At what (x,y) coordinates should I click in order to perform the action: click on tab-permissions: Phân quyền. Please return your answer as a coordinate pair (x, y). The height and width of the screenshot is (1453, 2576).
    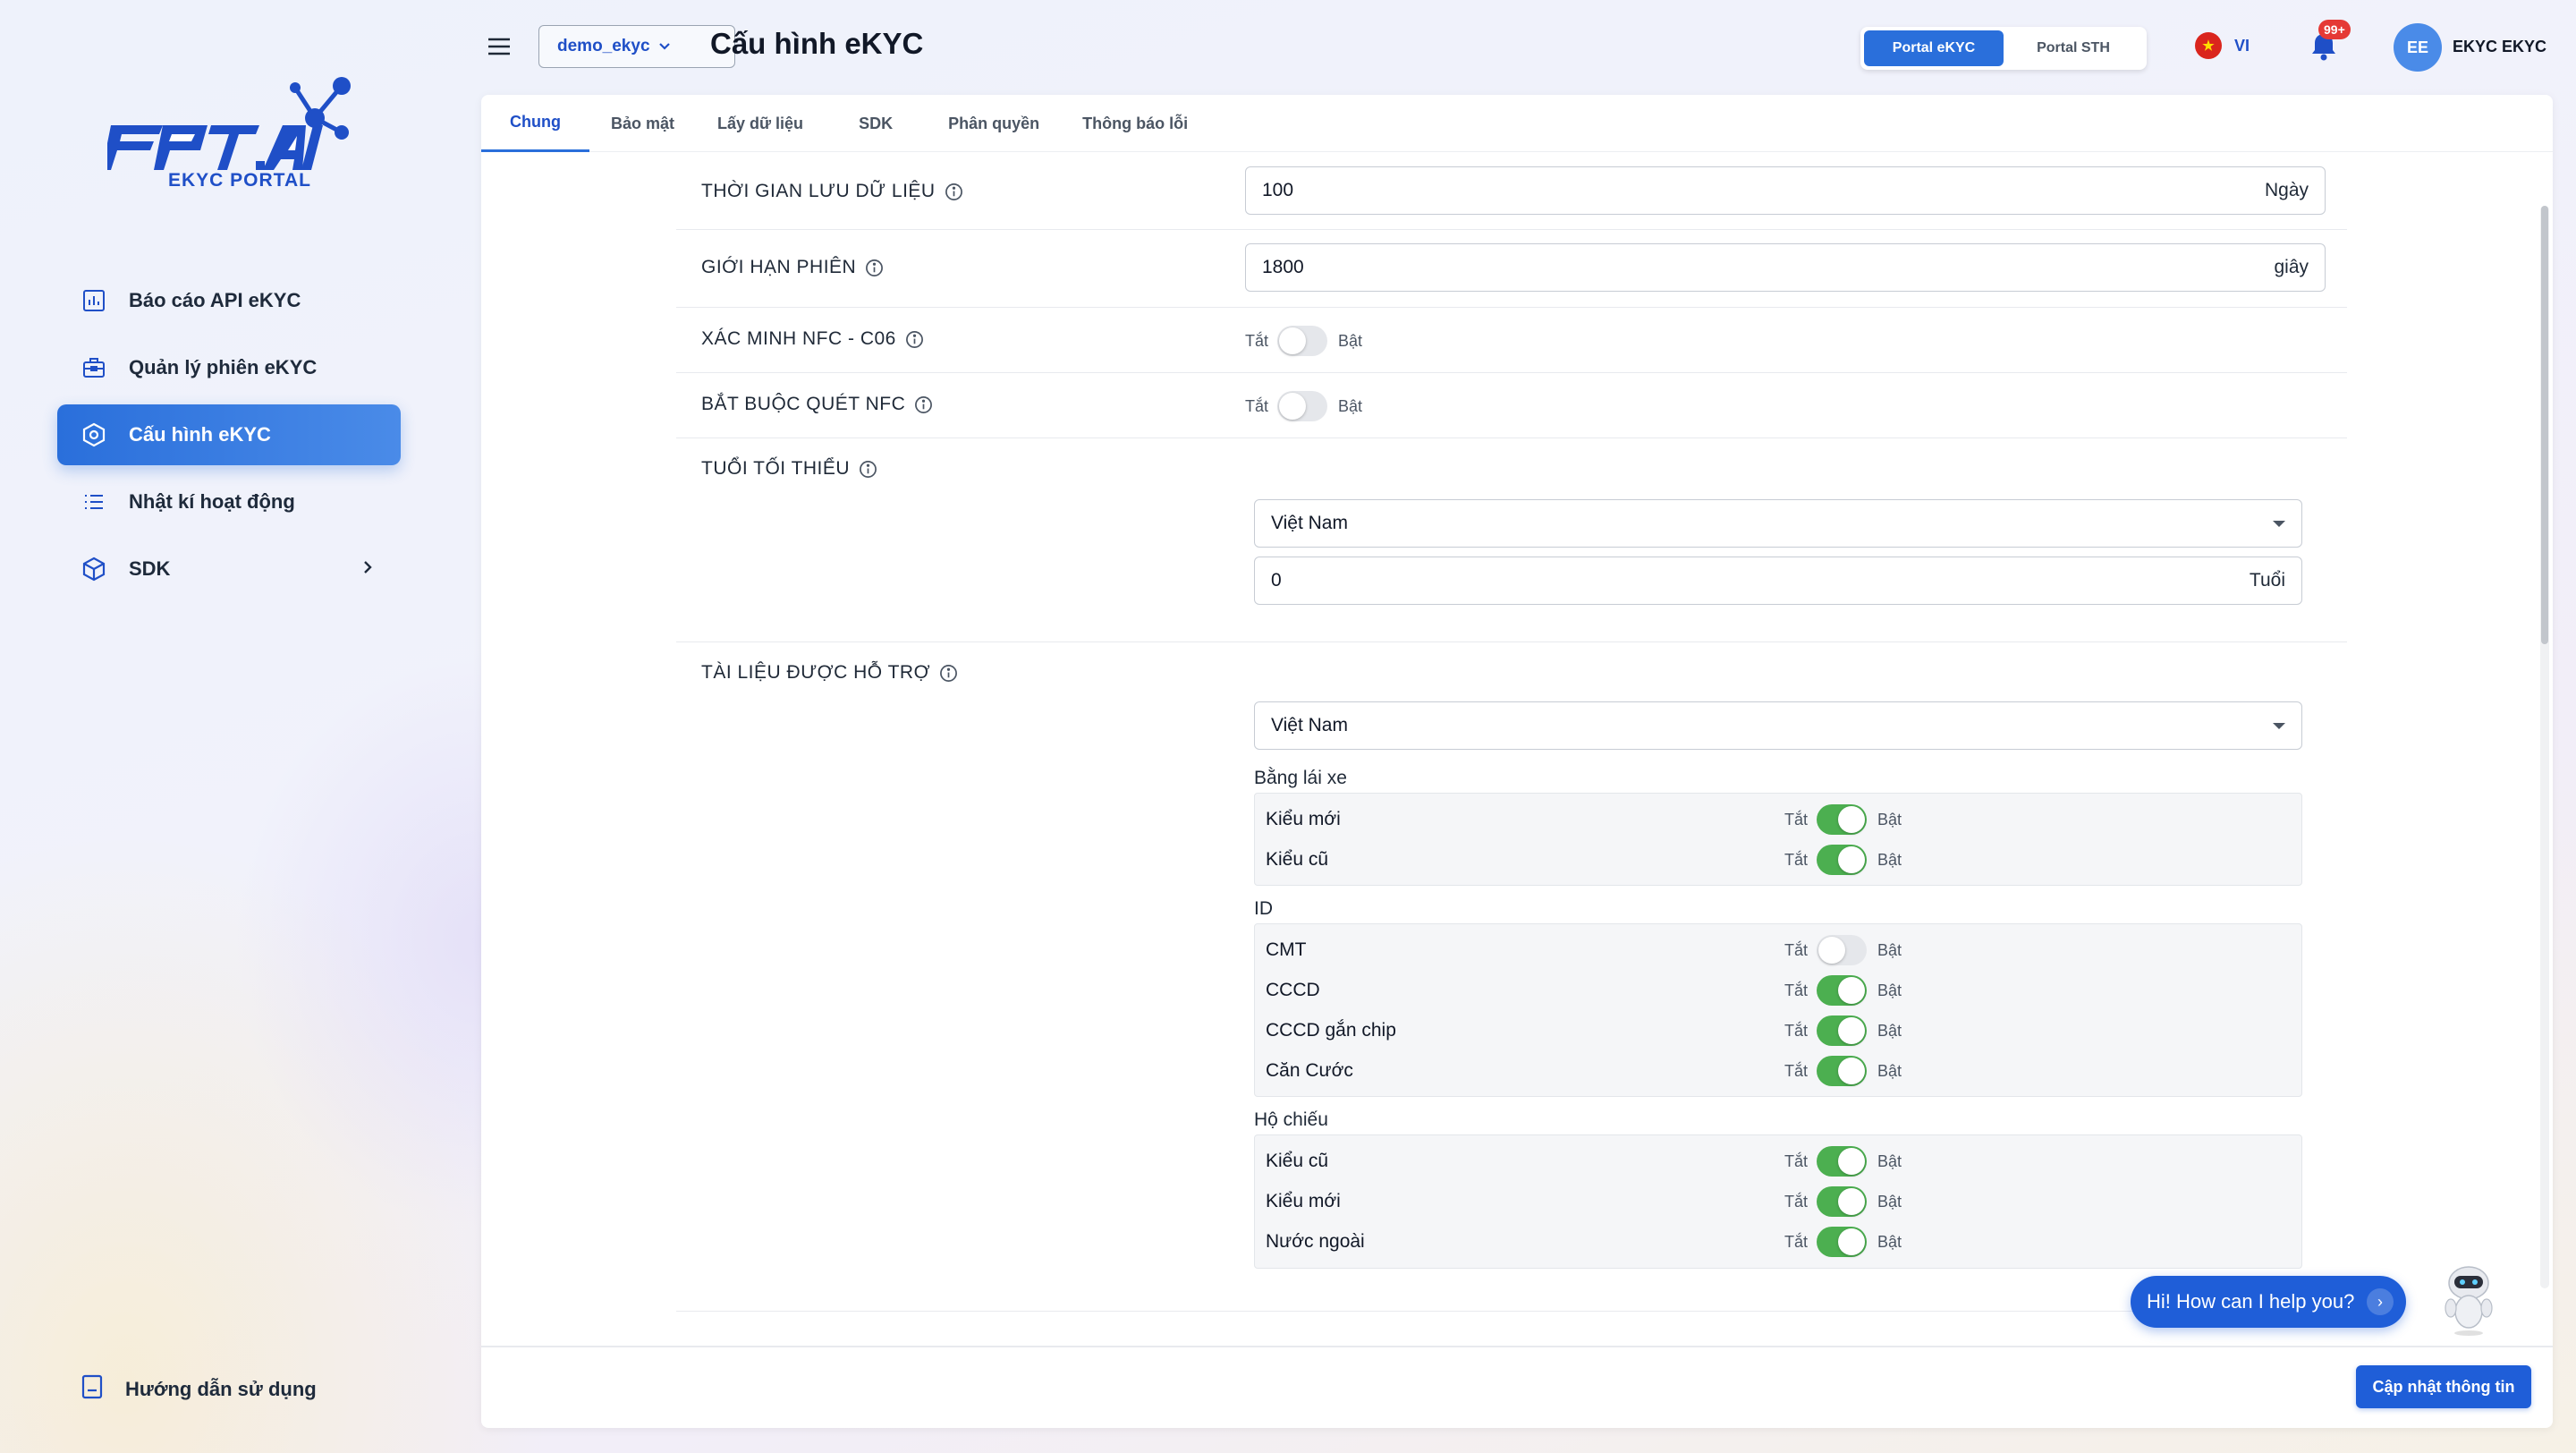
    Looking at the image, I should click on (994, 123).